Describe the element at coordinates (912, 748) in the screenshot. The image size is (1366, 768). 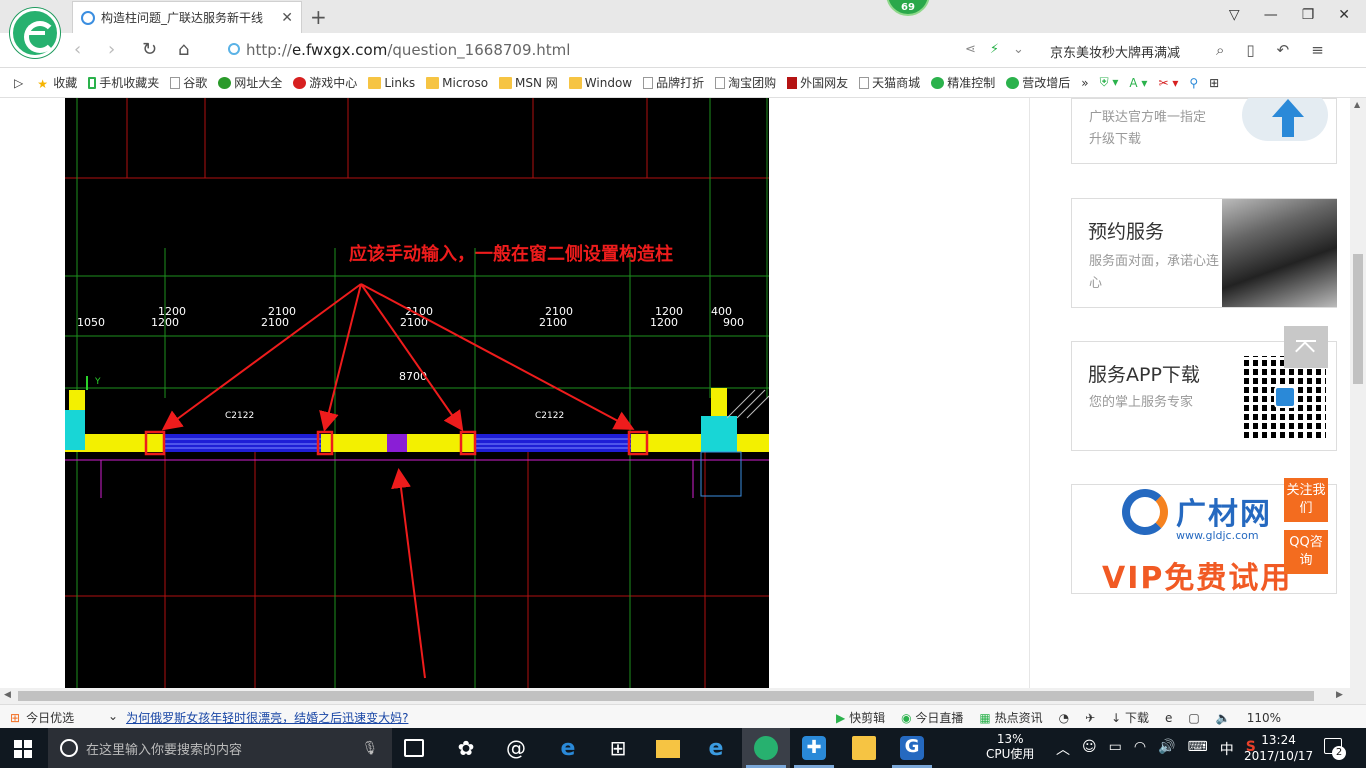
I see `glodon-app-icon: G` at that location.